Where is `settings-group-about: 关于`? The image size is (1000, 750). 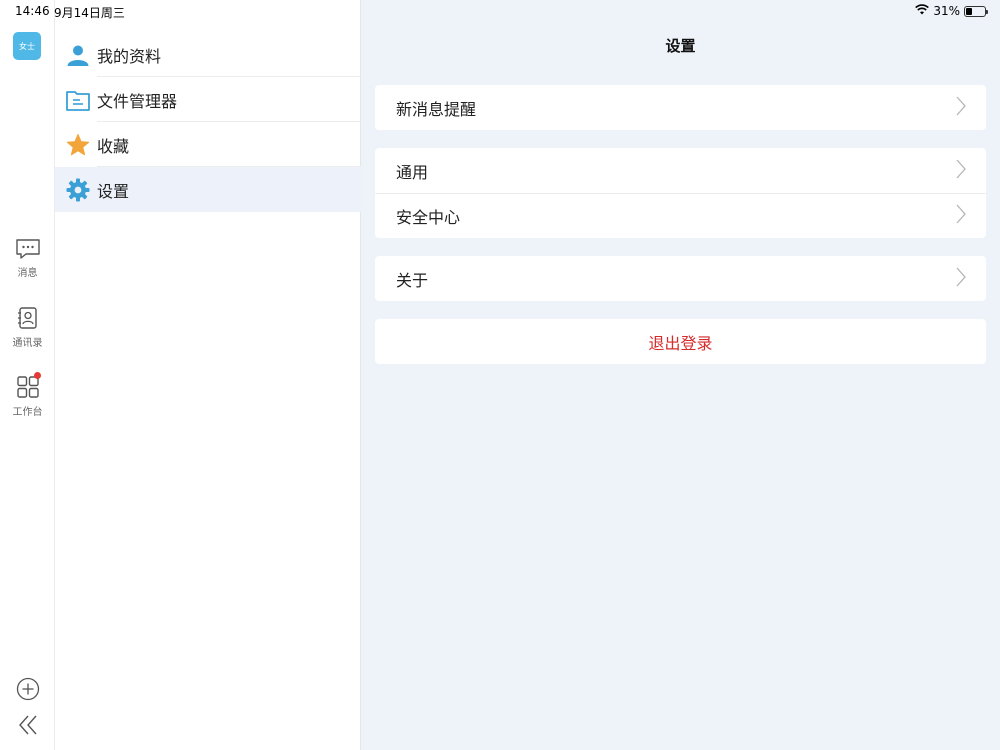 settings-group-about: 关于 is located at coordinates (680, 278).